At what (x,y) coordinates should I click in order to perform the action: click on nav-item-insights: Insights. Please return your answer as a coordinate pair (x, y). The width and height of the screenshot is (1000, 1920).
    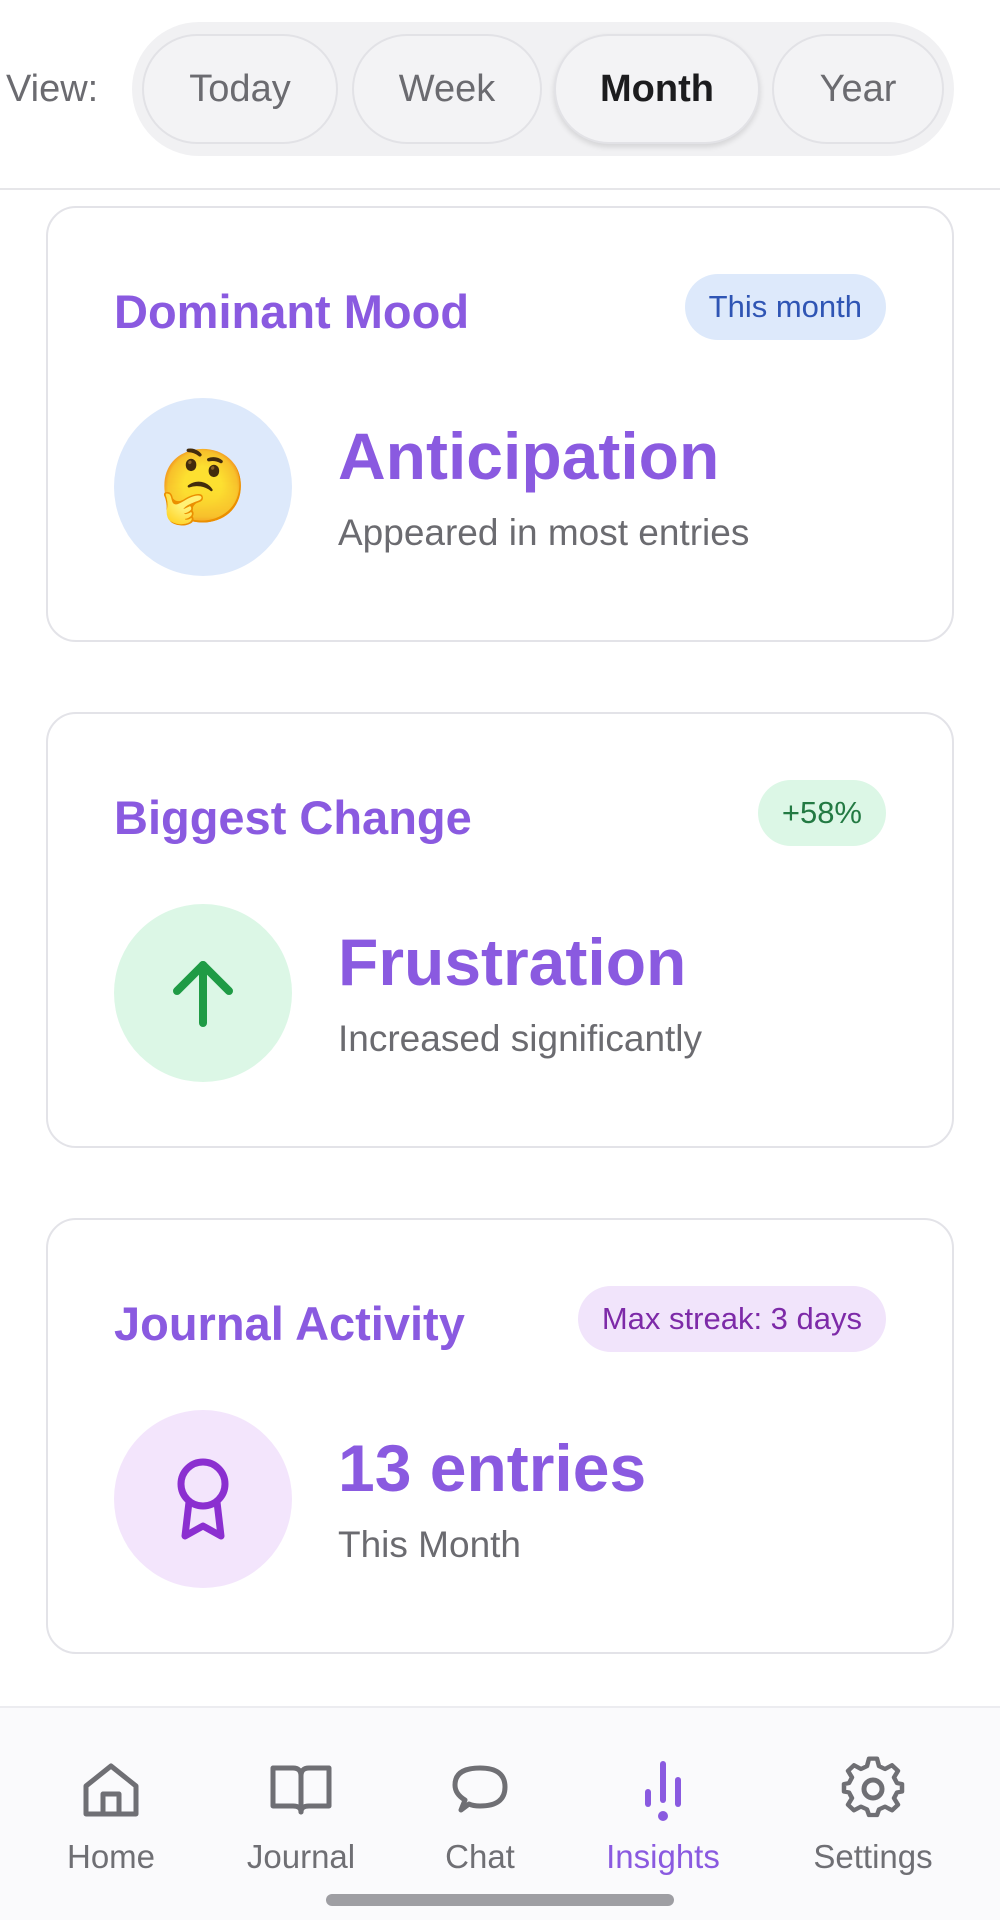
    Looking at the image, I should click on (663, 1821).